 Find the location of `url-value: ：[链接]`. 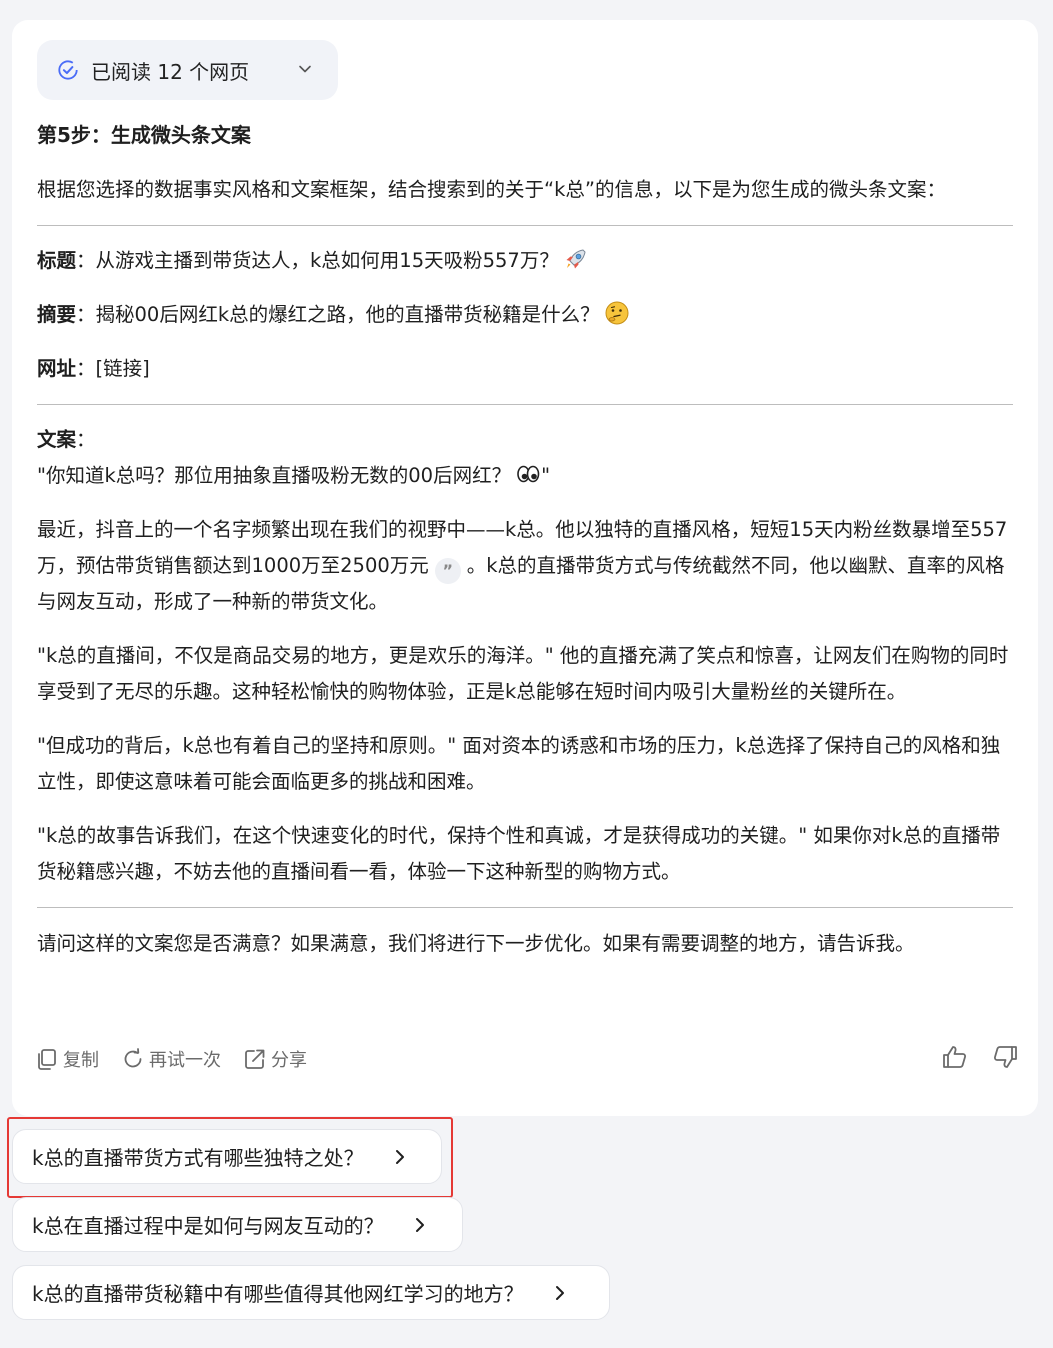

url-value: ：[链接] is located at coordinates (113, 368).